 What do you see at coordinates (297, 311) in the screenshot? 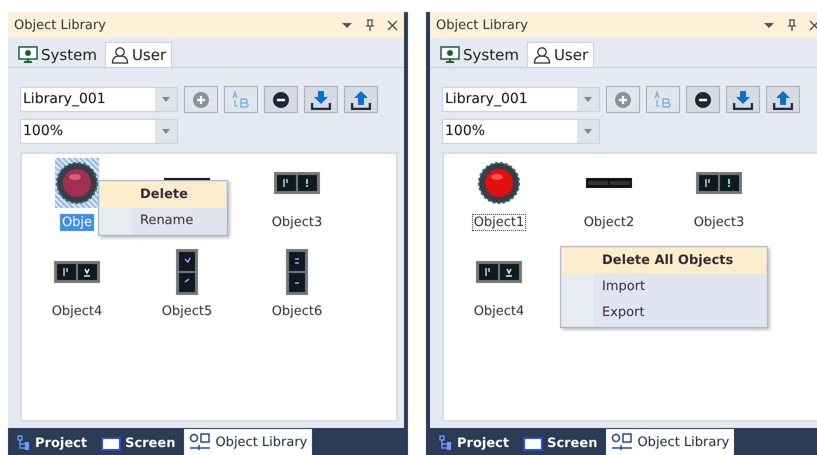
I see `object-label: Object6` at bounding box center [297, 311].